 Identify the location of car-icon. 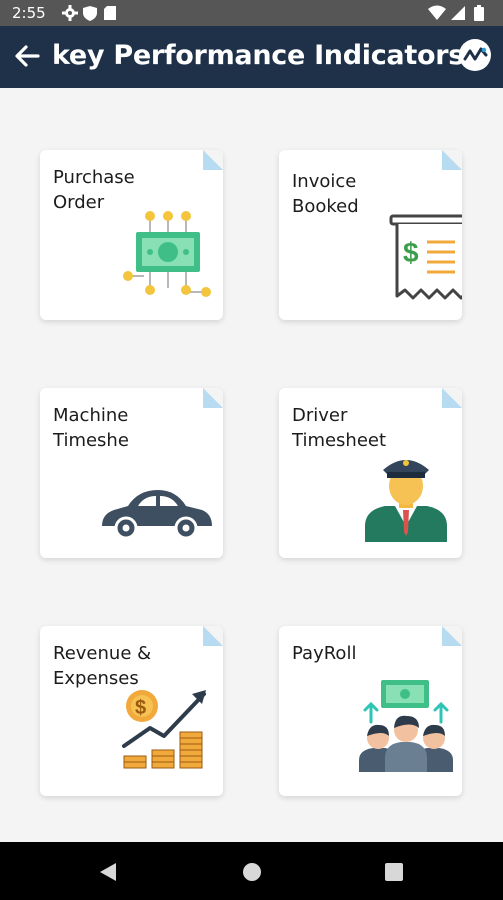
(157, 515).